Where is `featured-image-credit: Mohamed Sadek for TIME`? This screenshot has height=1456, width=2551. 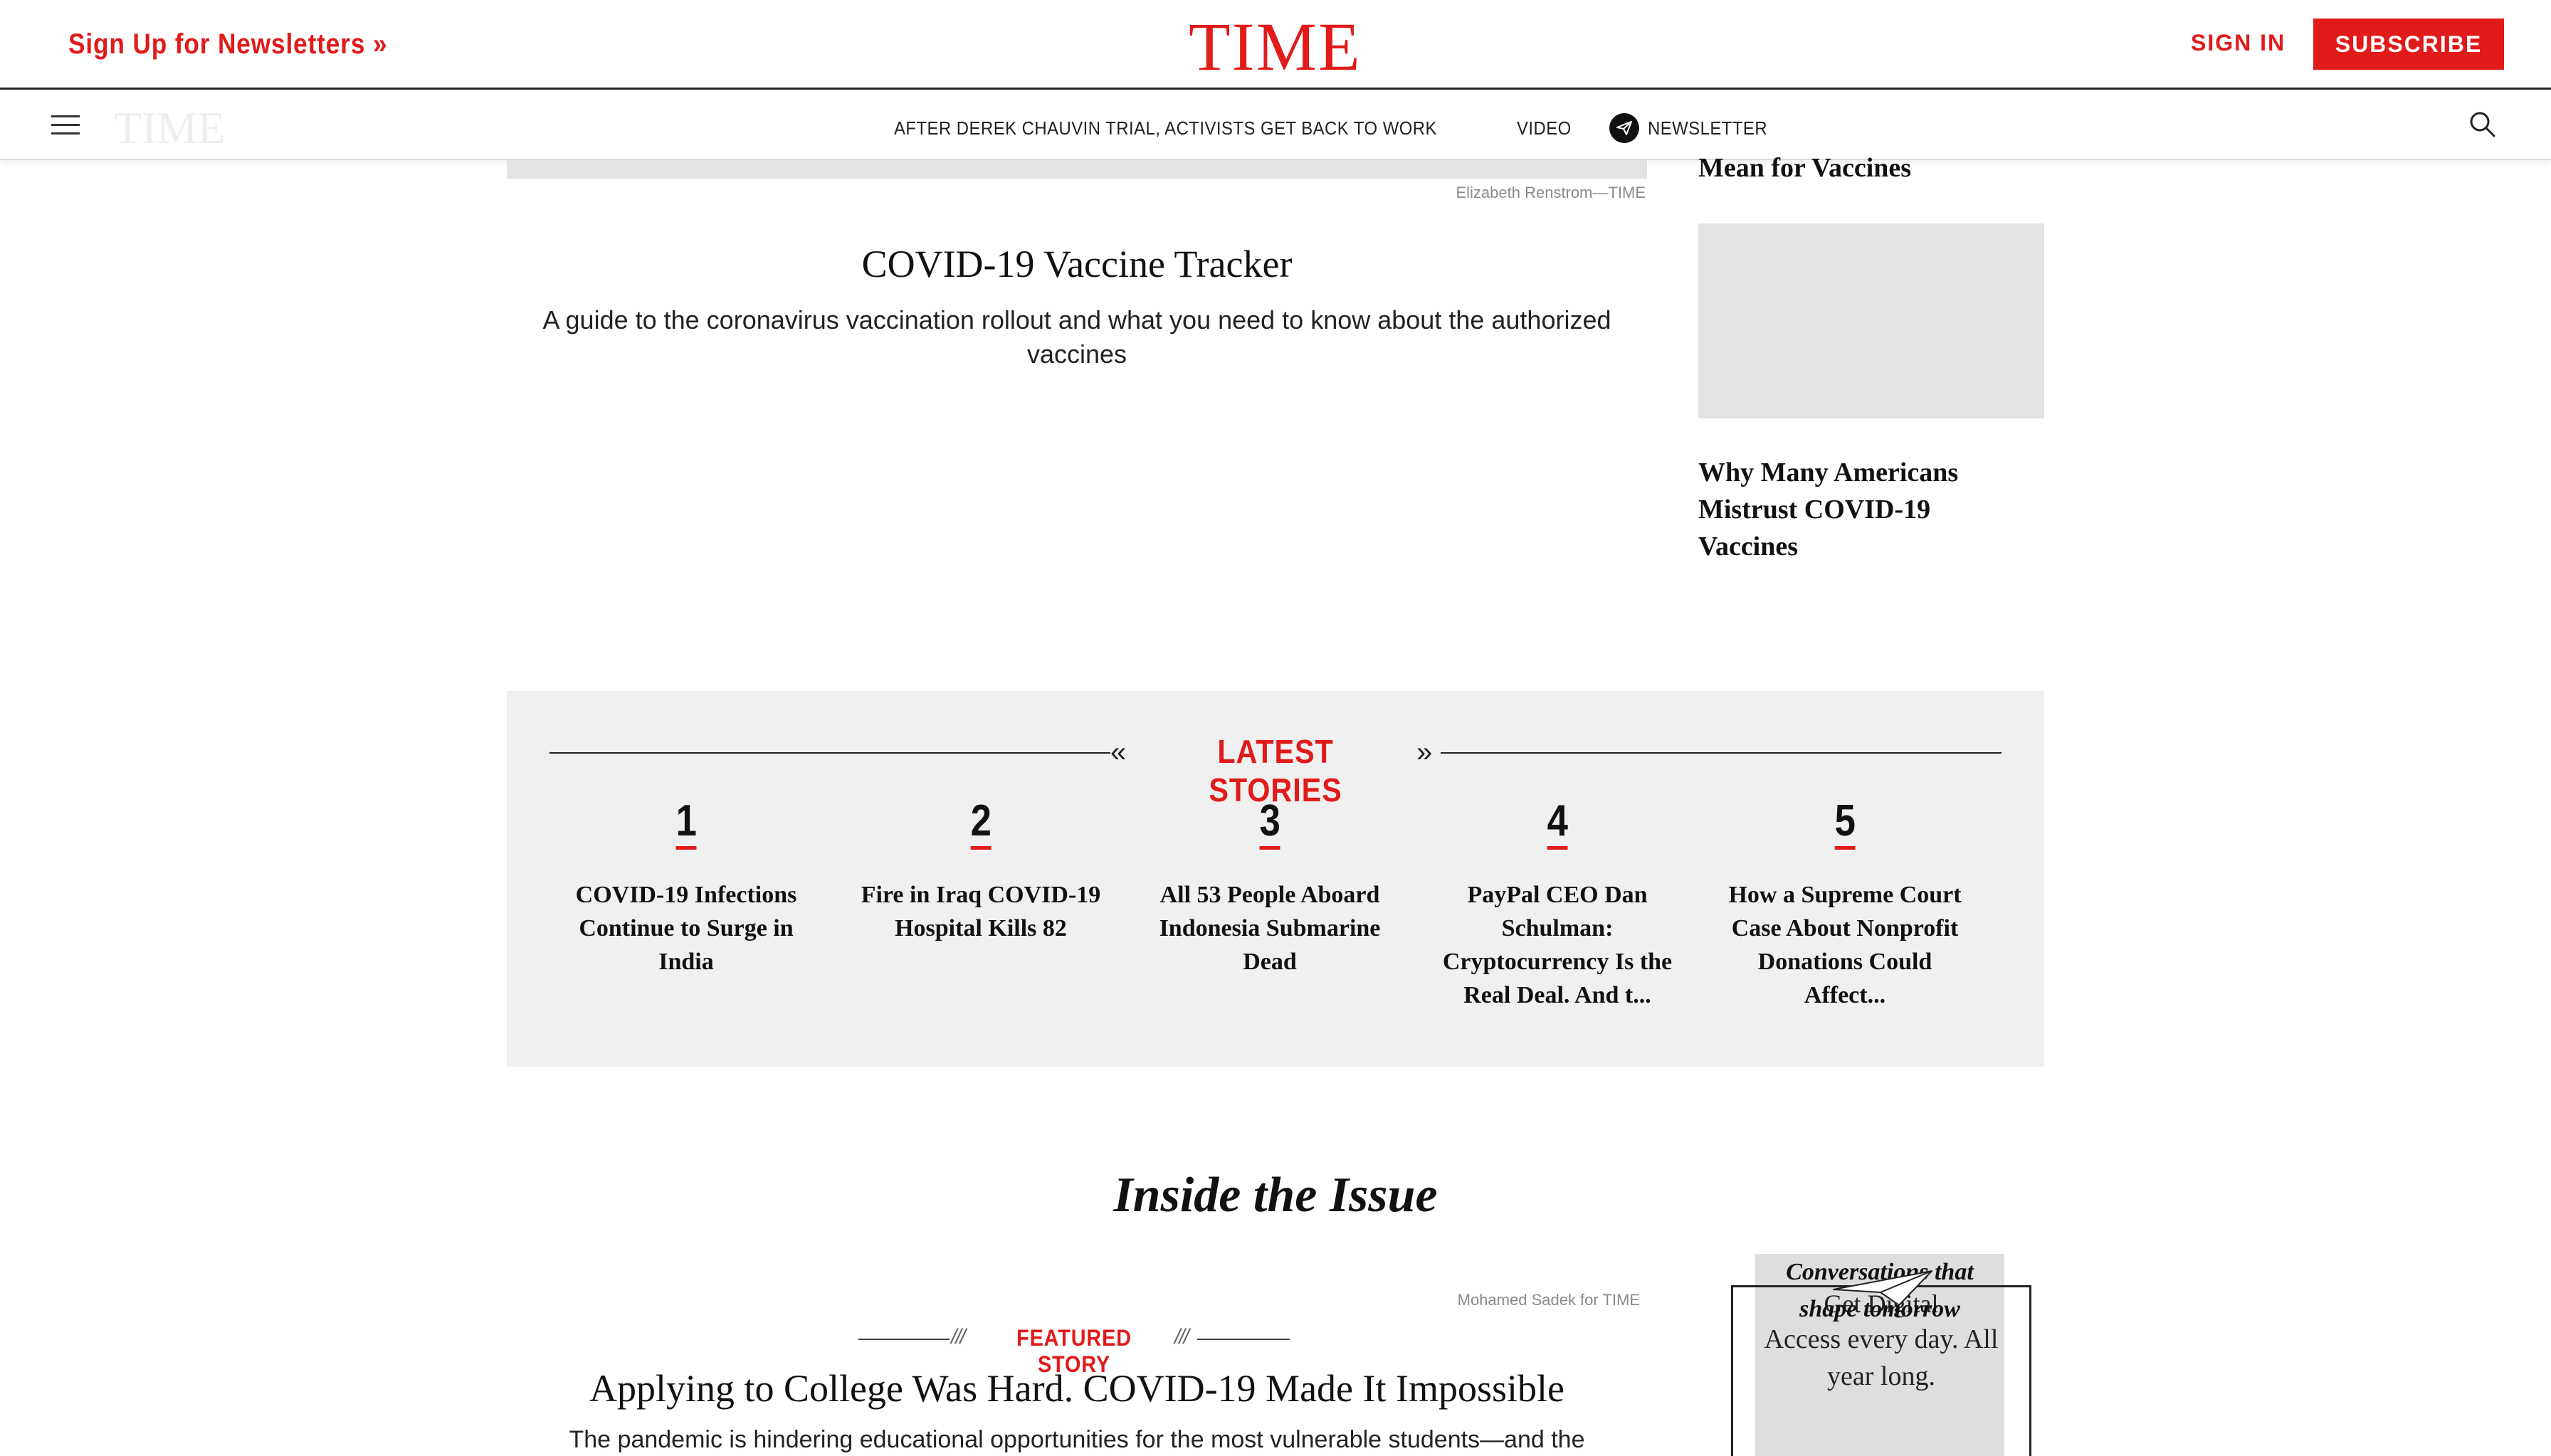
featured-image-credit: Mohamed Sadek for TIME is located at coordinates (1549, 1300).